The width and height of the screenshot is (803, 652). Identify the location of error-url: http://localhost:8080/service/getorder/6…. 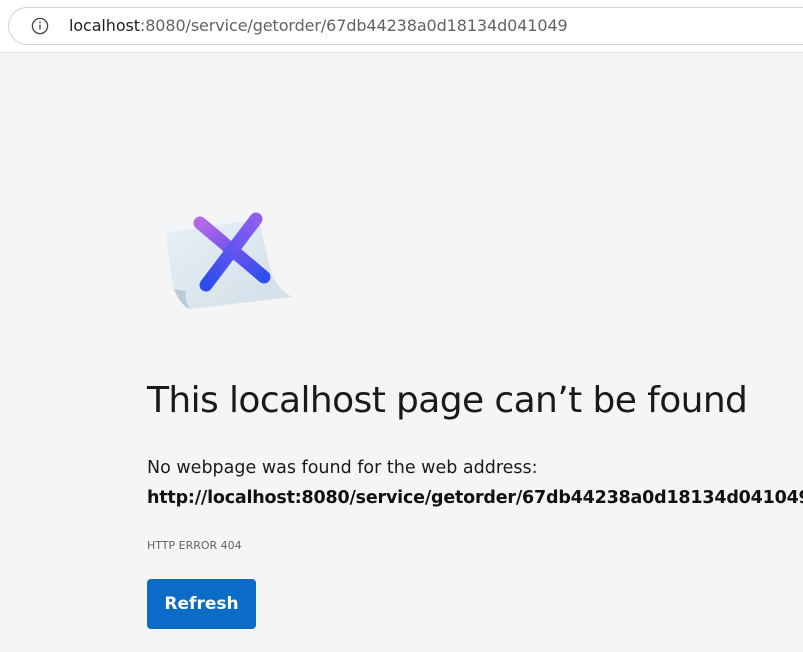
(475, 498).